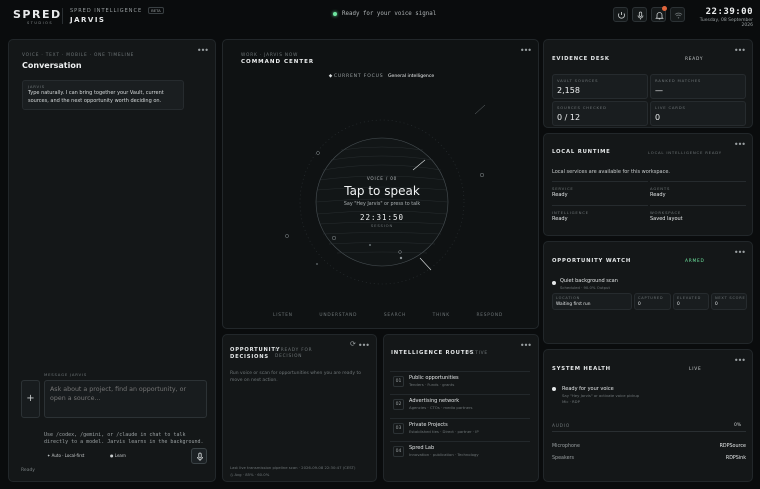  Describe the element at coordinates (666, 212) in the screenshot. I see `runtime-item-label: WORKSPACE` at that location.